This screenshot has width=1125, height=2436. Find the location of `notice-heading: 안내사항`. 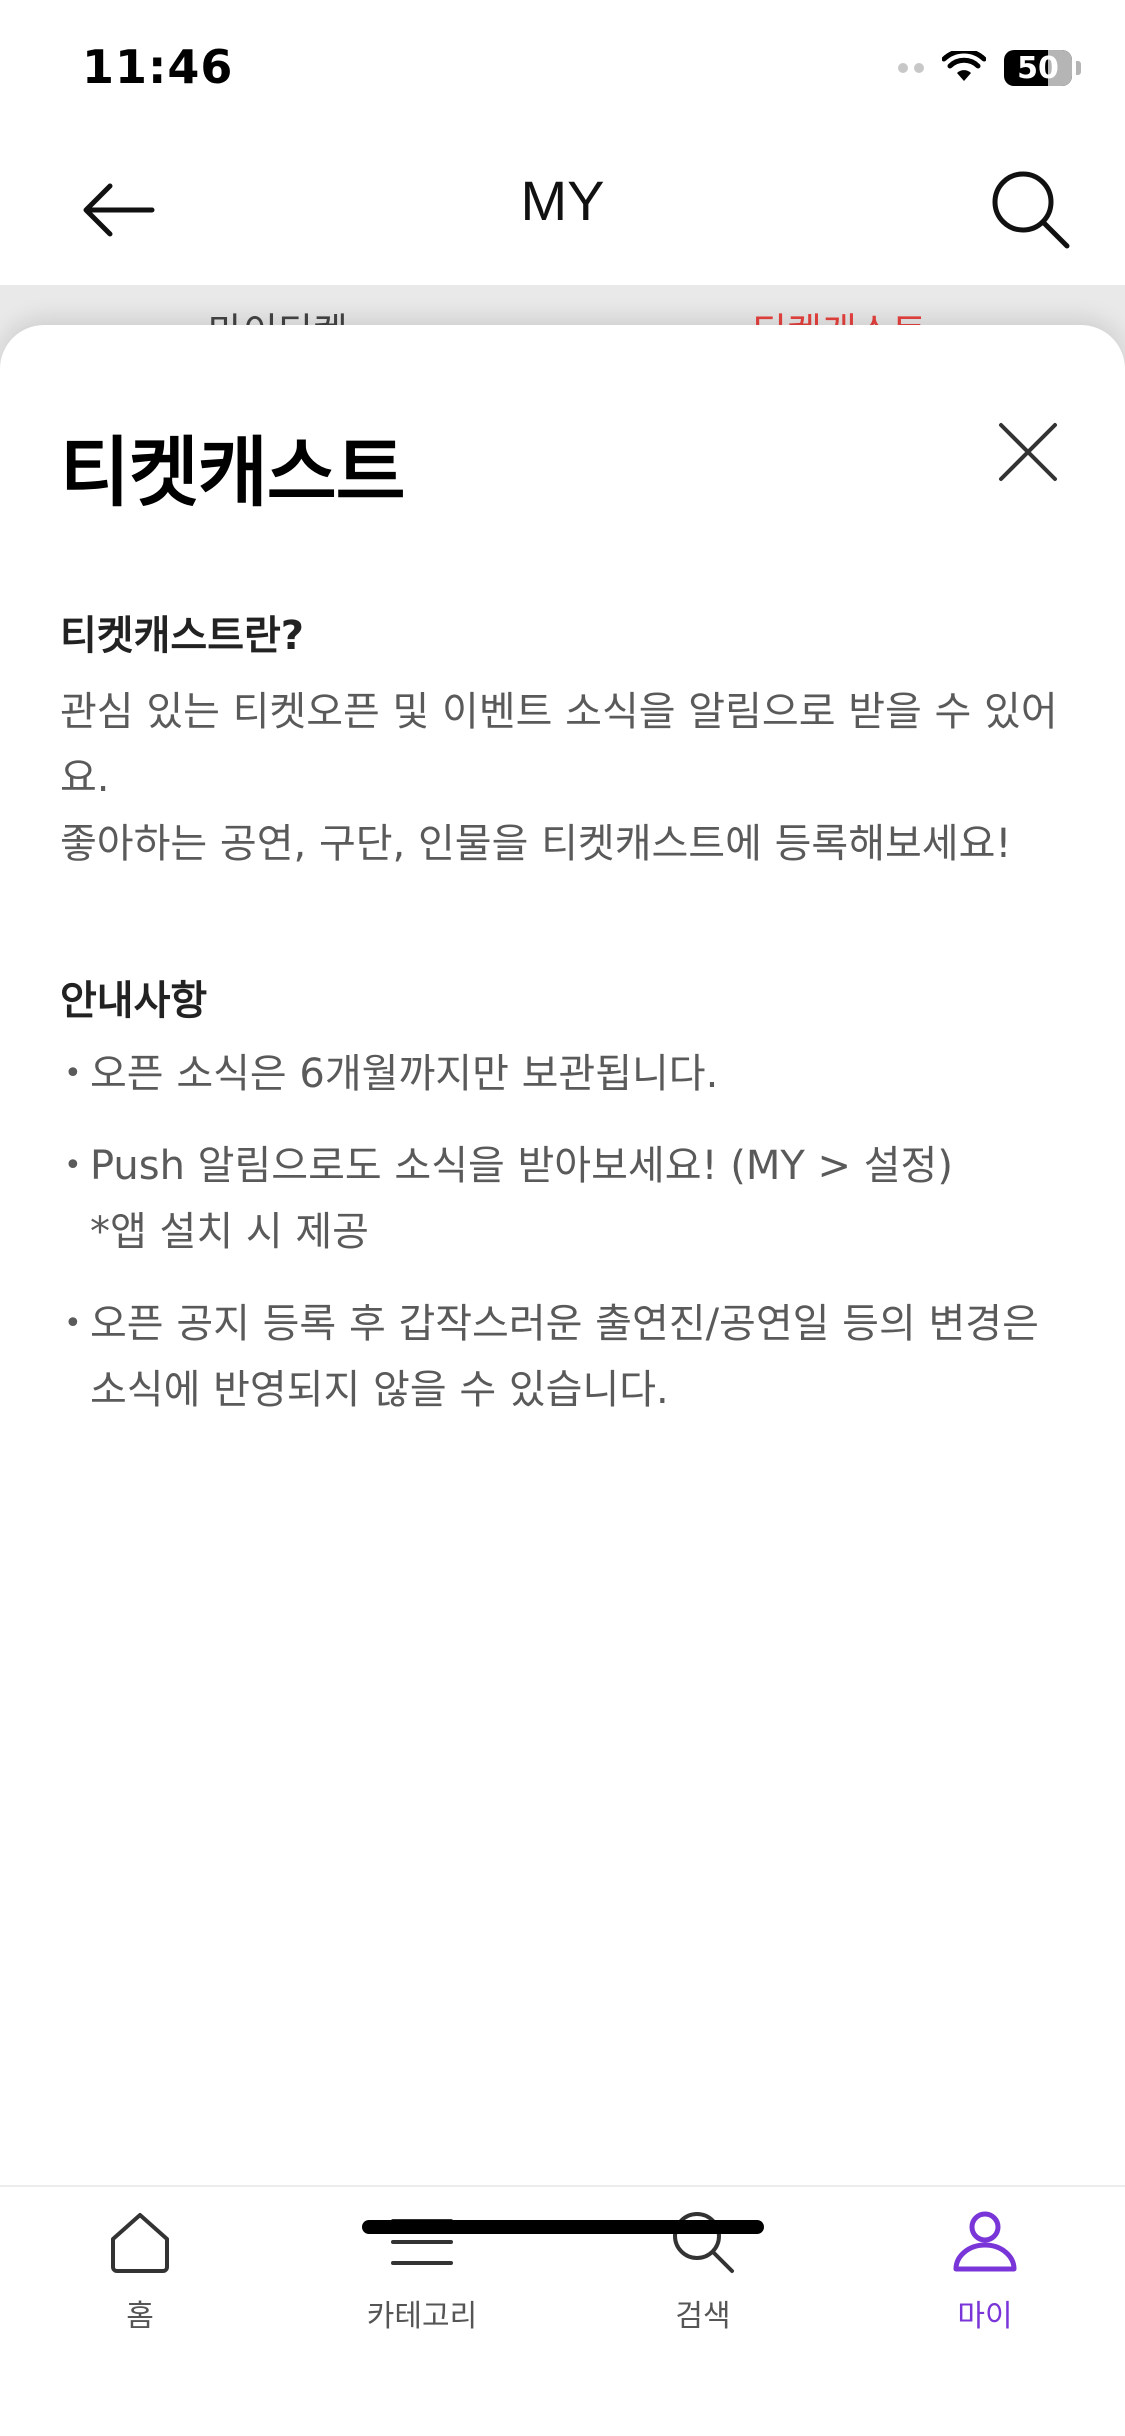

notice-heading: 안내사항 is located at coordinates (134, 1001).